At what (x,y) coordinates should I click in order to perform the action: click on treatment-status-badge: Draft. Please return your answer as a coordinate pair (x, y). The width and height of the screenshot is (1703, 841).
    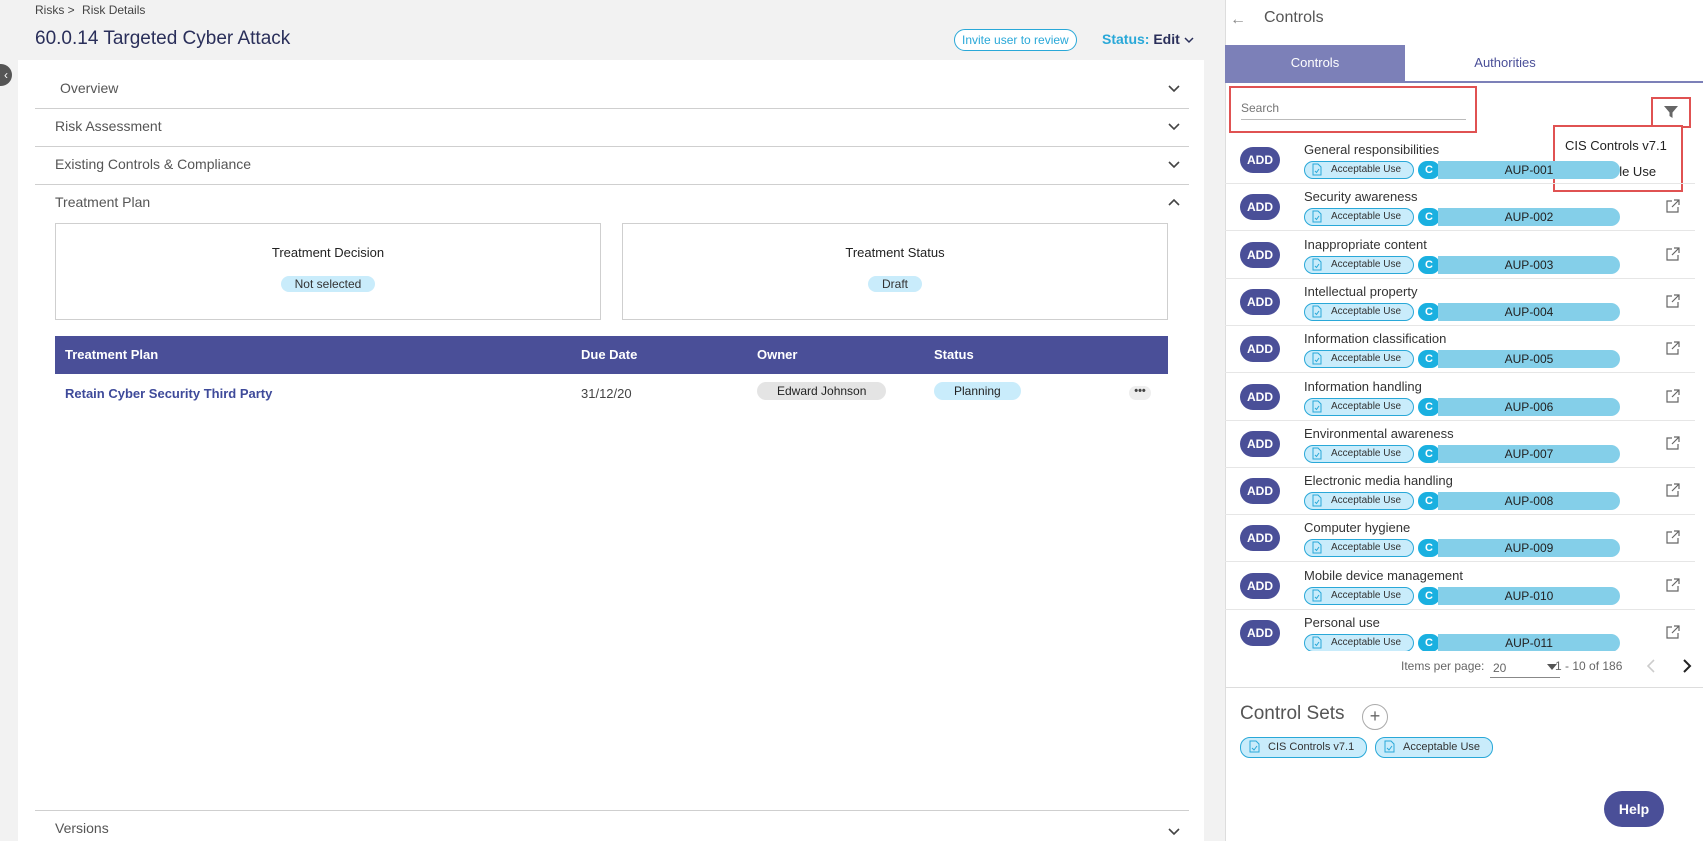
    Looking at the image, I should click on (894, 284).